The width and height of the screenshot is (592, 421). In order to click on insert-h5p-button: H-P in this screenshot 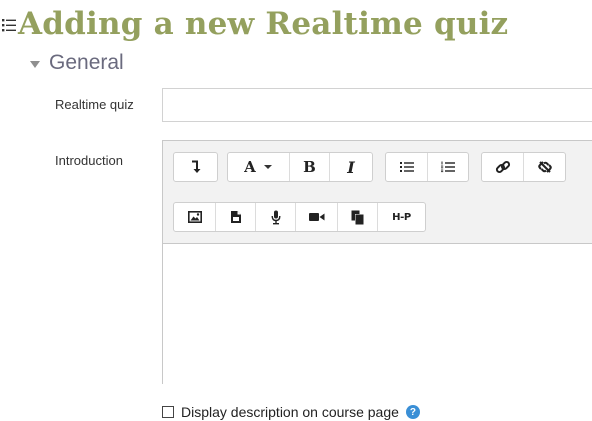, I will do `click(401, 217)`.